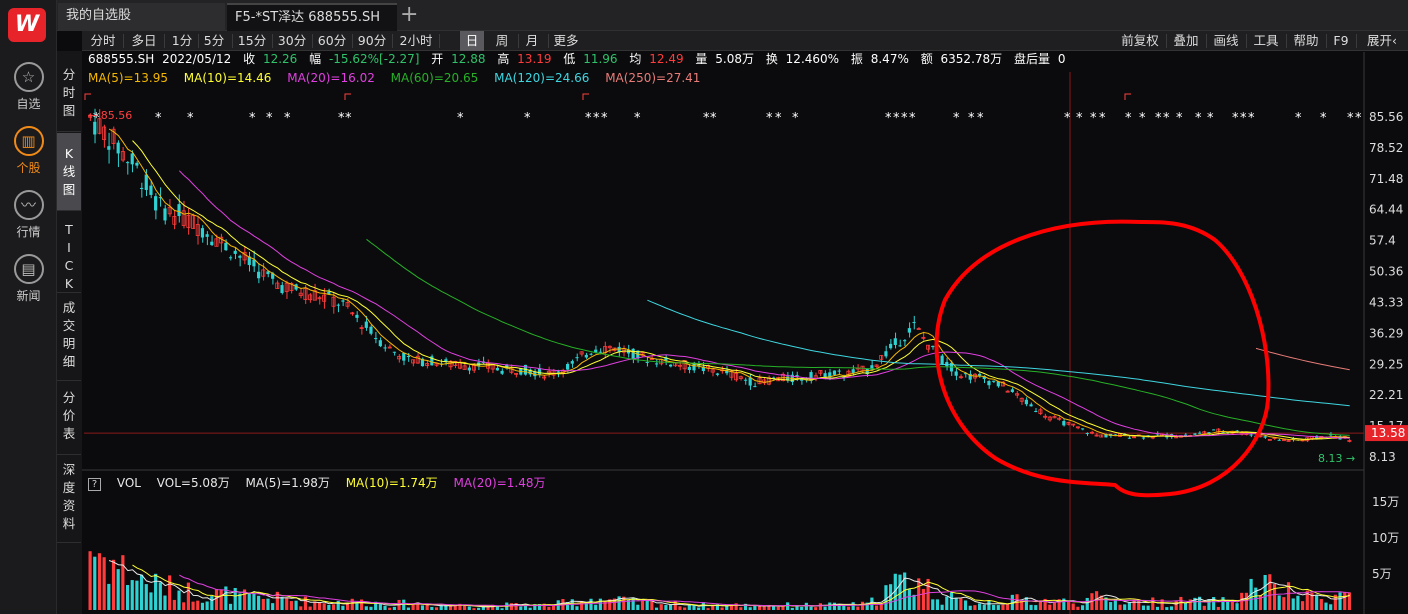 The width and height of the screenshot is (1408, 614). What do you see at coordinates (1386, 302) in the screenshot?
I see `price-axis-label: 43.33` at bounding box center [1386, 302].